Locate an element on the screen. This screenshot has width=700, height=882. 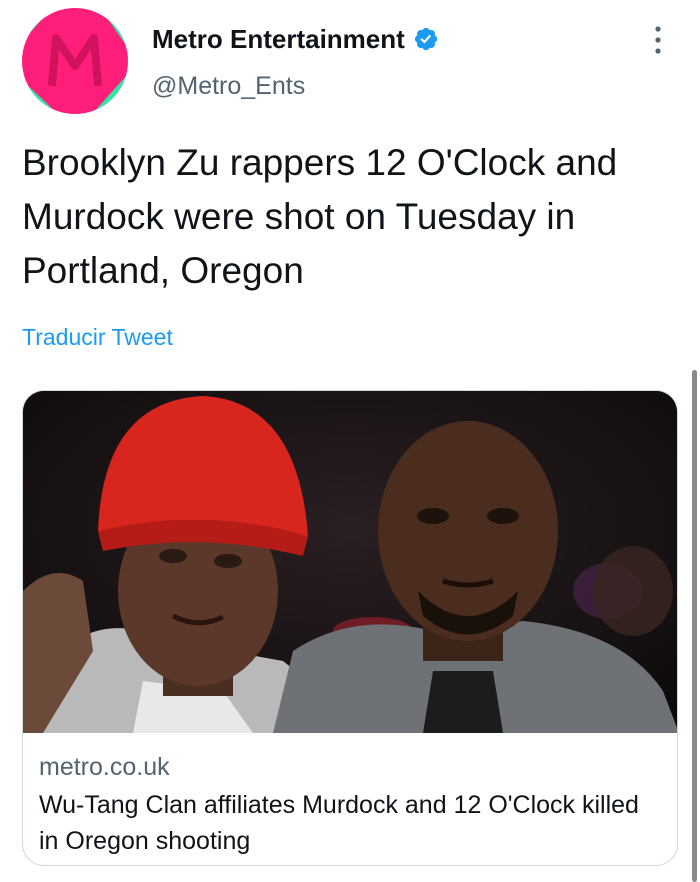
avatar is located at coordinates (75, 61).